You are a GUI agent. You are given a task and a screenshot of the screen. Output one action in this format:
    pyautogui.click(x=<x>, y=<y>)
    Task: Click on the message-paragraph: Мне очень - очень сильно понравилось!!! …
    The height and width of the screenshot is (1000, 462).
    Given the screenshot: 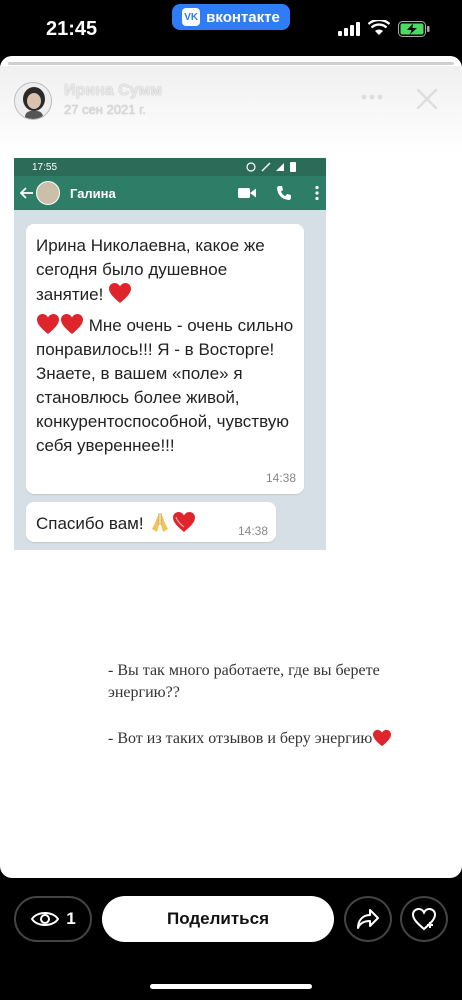 What is the action you would take?
    pyautogui.click(x=165, y=385)
    